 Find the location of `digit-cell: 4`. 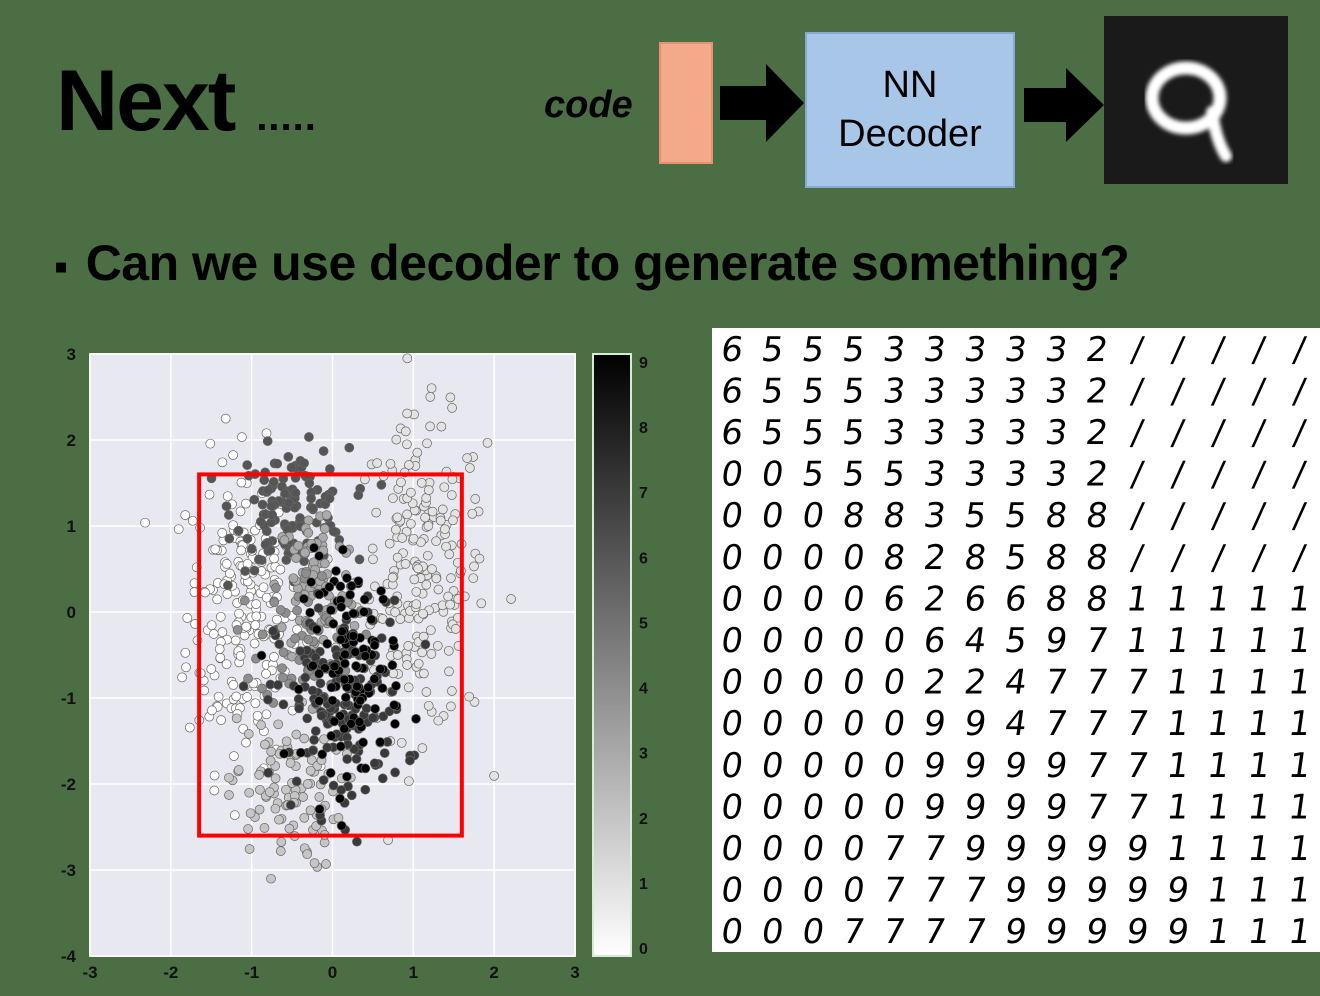

digit-cell: 4 is located at coordinates (975, 641).